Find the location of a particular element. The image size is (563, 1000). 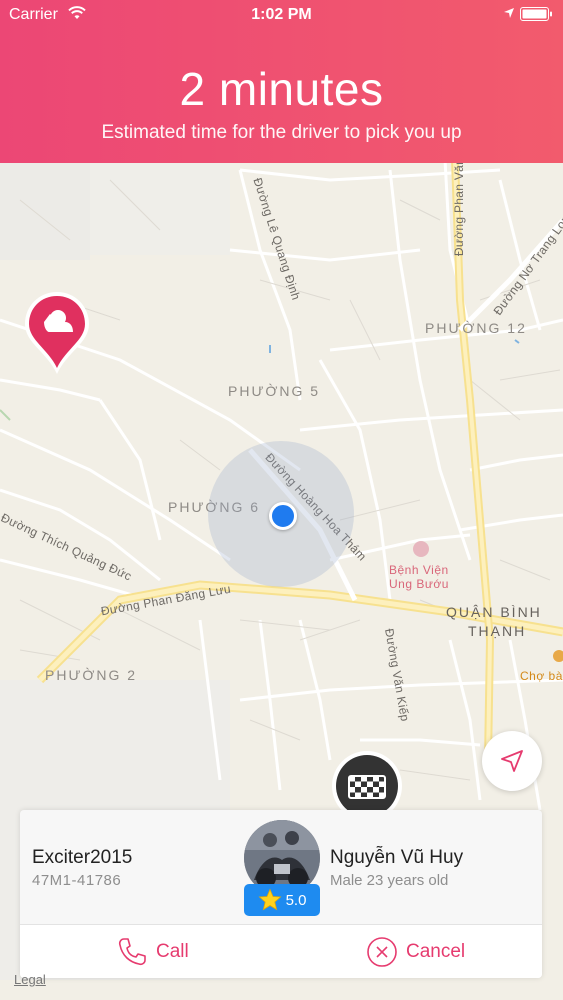

current-location-dot is located at coordinates (283, 516).